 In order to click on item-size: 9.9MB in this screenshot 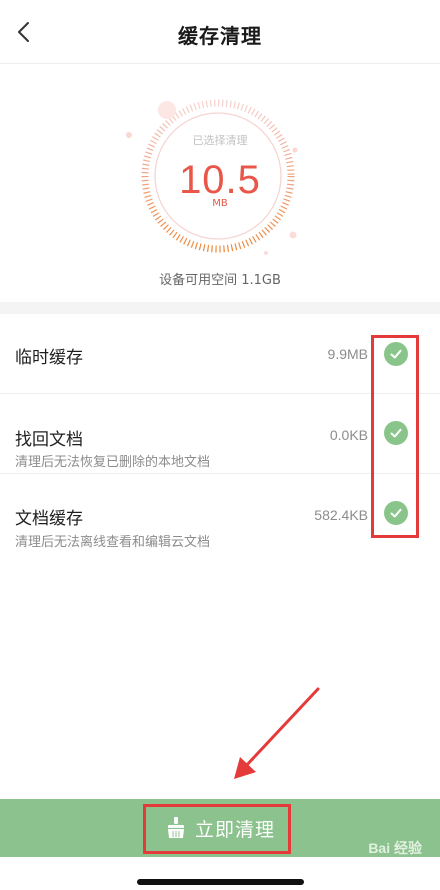, I will do `click(347, 354)`.